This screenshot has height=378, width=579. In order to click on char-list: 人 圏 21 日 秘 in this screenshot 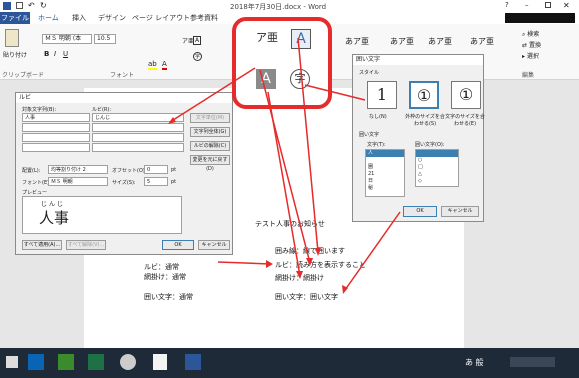, I will do `click(385, 173)`.